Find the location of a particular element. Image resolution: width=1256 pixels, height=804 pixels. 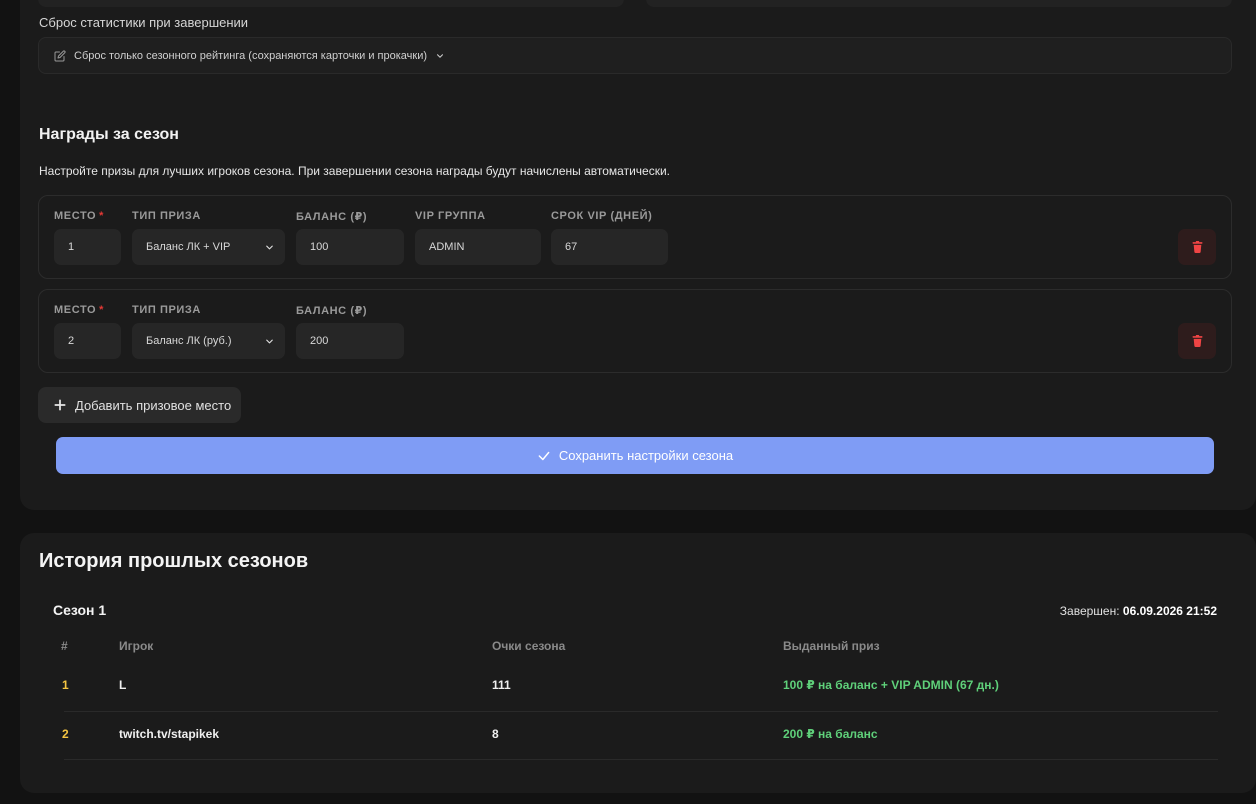

top-input-left is located at coordinates (331, 3).